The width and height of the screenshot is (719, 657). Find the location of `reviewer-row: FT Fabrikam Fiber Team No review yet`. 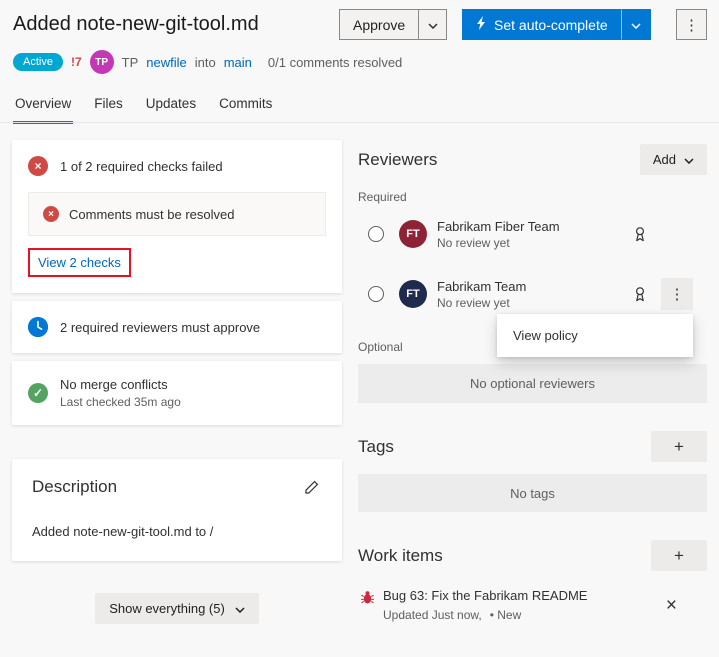

reviewer-row: FT Fabrikam Fiber Team No review yet is located at coordinates (532, 234).